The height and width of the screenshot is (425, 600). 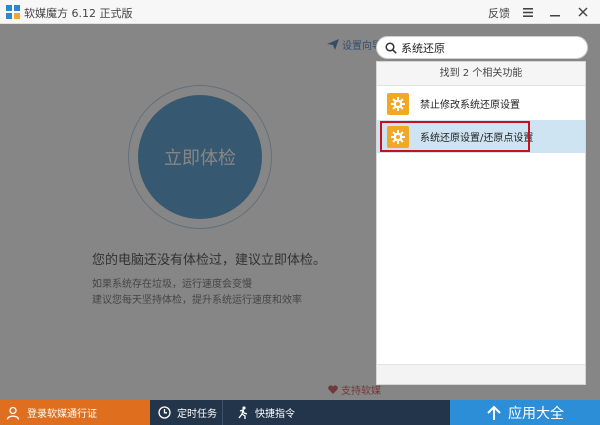 What do you see at coordinates (486, 47) in the screenshot?
I see `search-input` at bounding box center [486, 47].